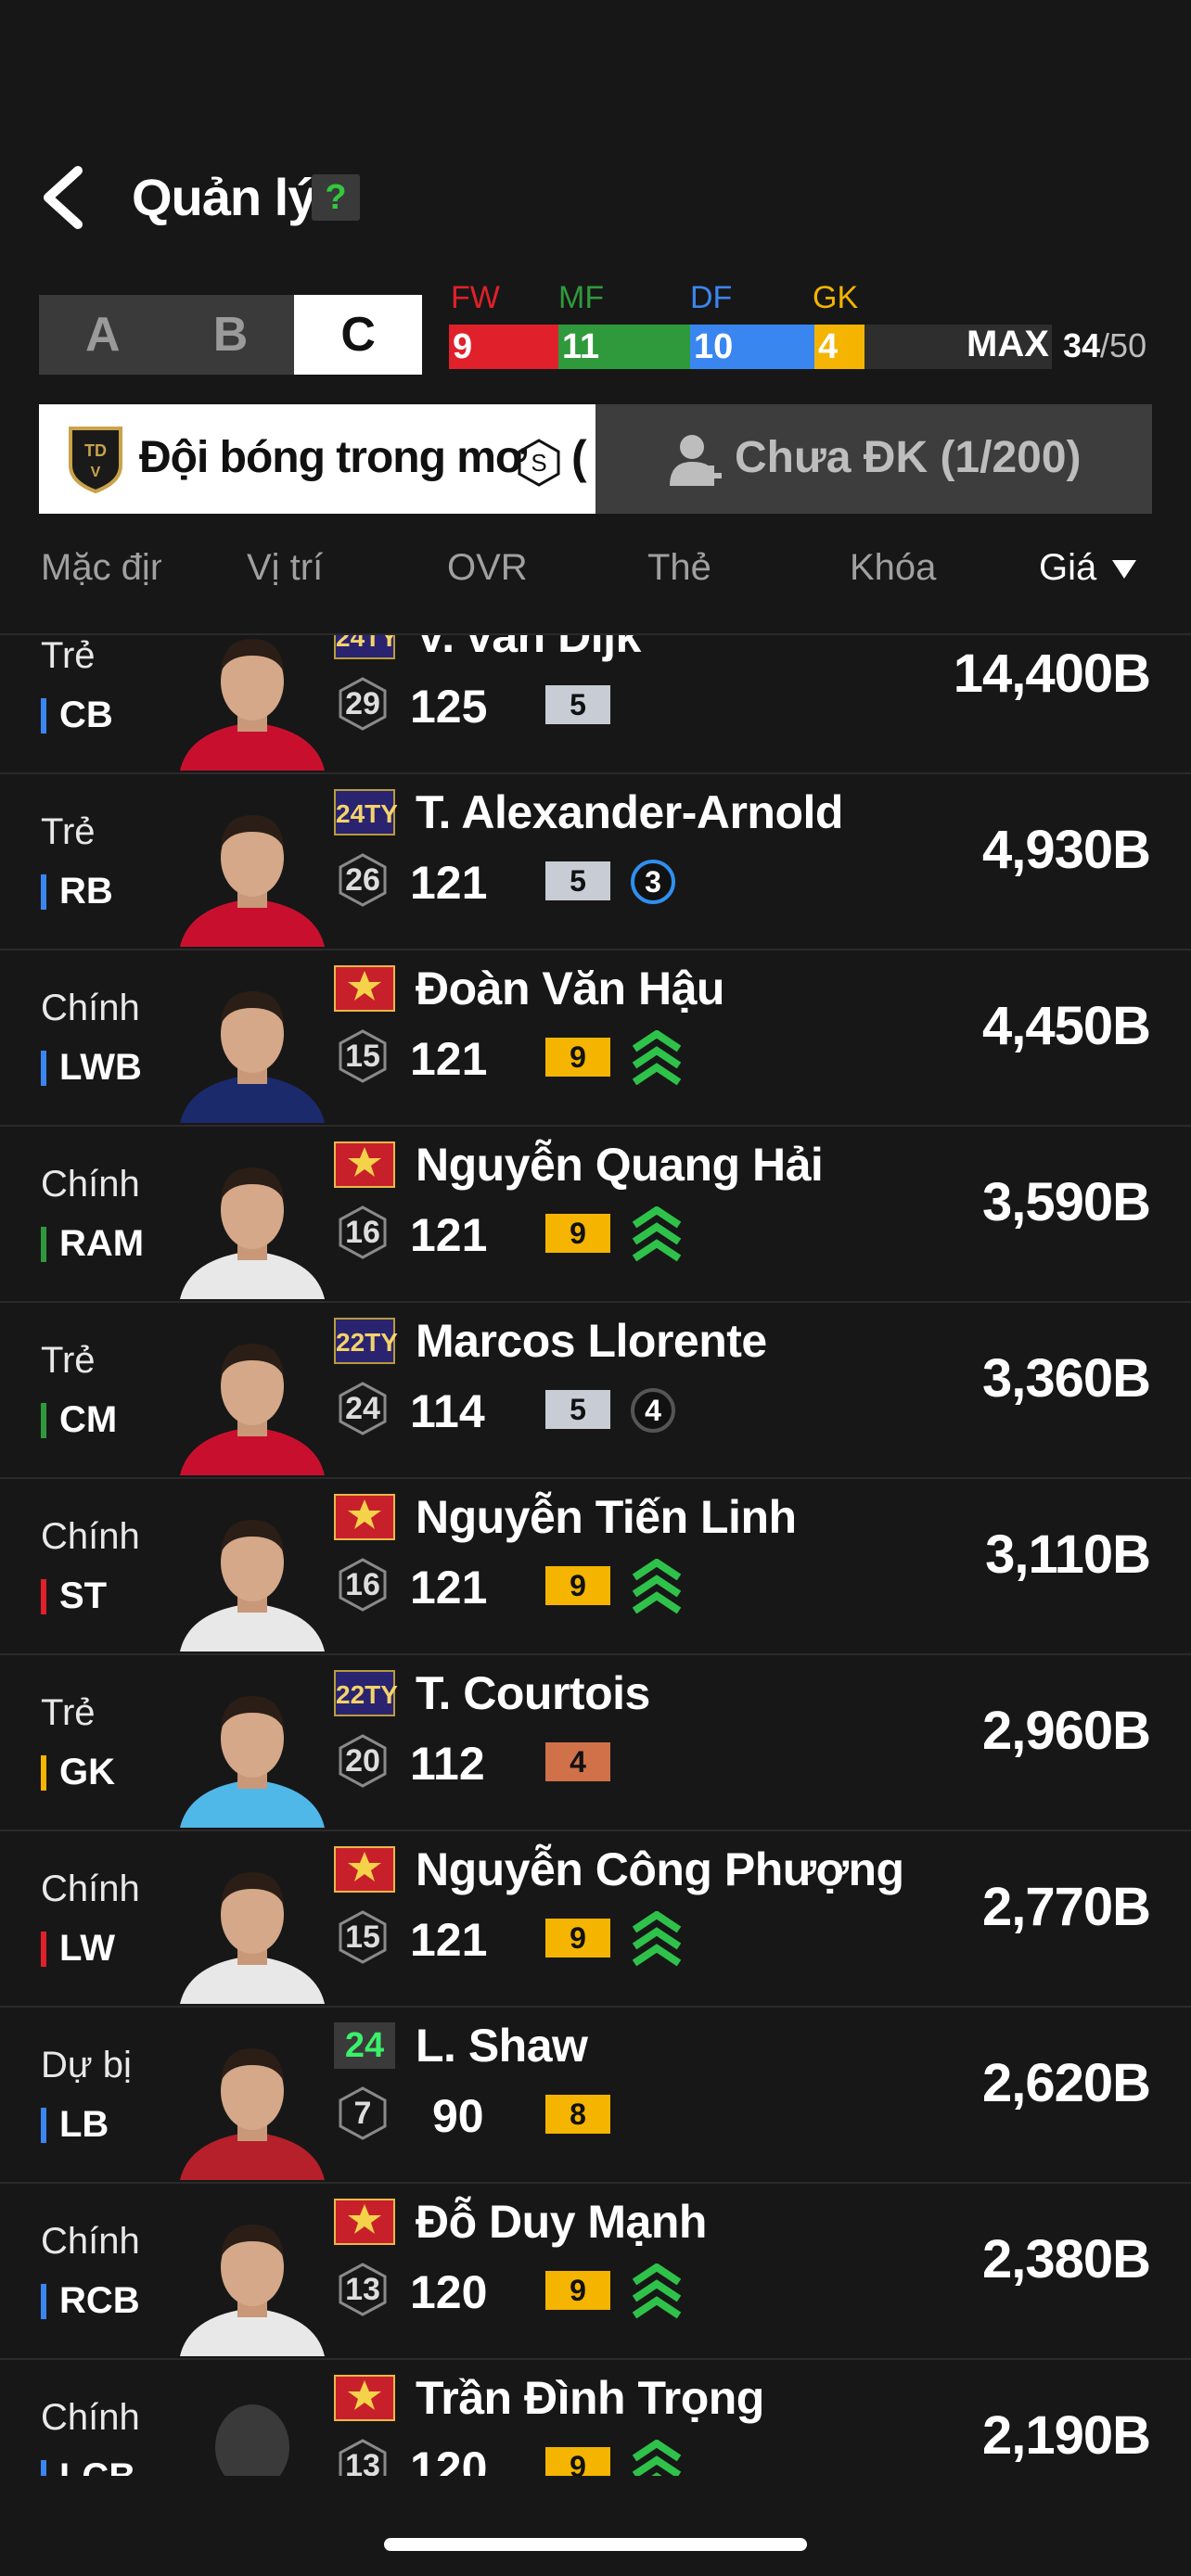 This screenshot has height=2576, width=1191. Describe the element at coordinates (101, 568) in the screenshot. I see `sort-default: Mặc định` at that location.